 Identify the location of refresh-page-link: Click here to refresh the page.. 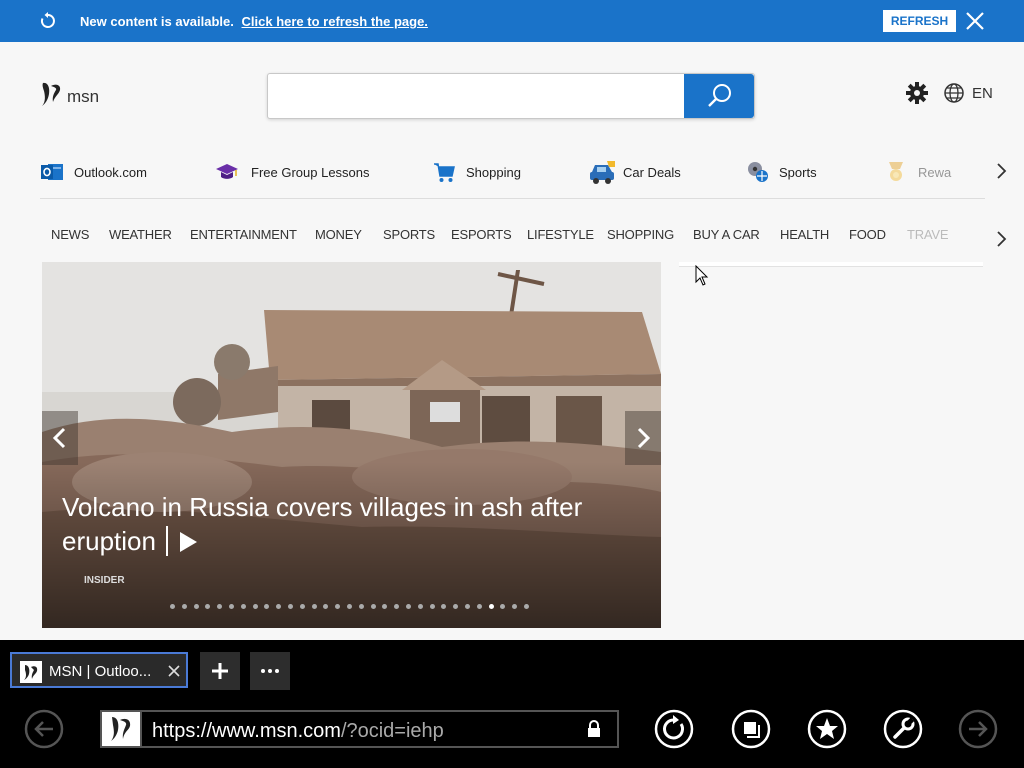
(335, 21).